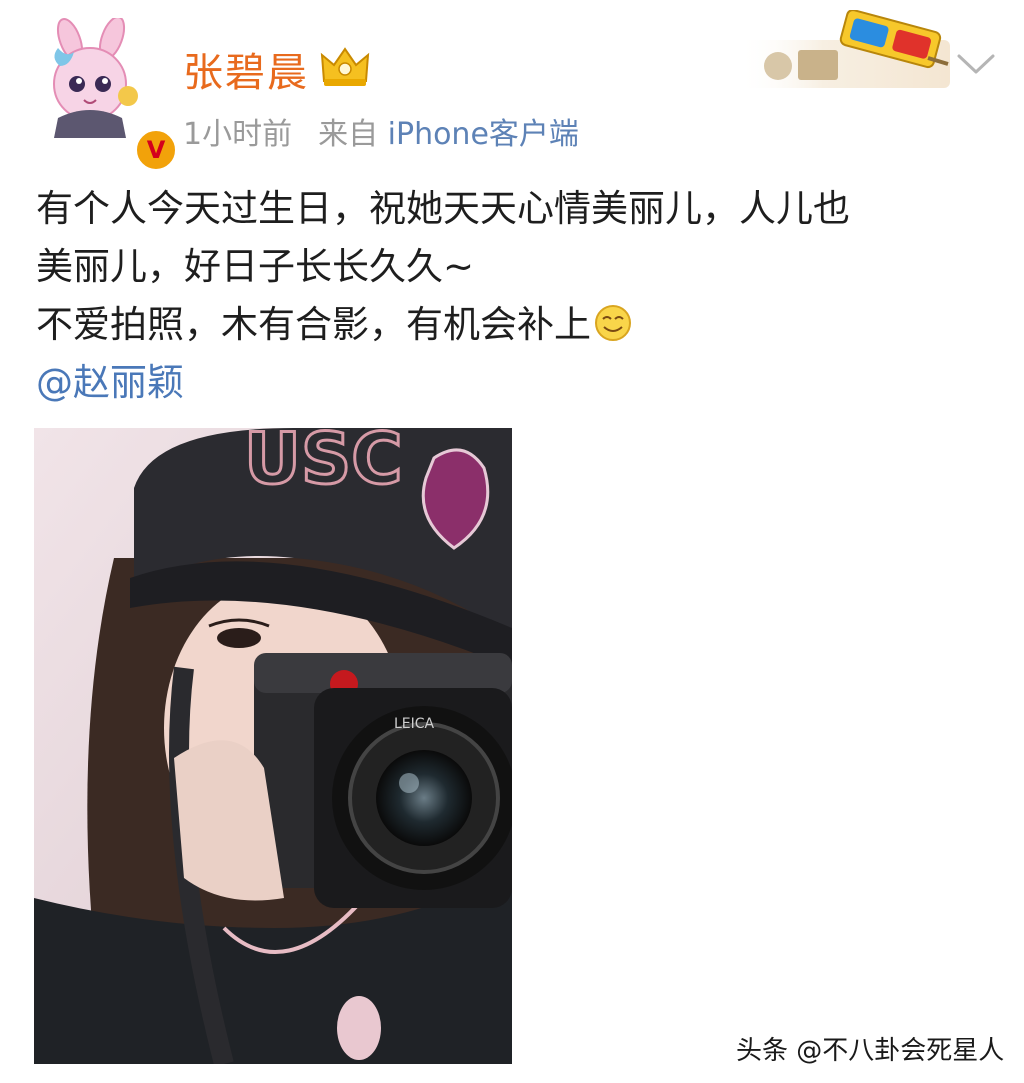 Image resolution: width=1024 pixels, height=1083 pixels. I want to click on user-avatar: V, so click(104, 94).